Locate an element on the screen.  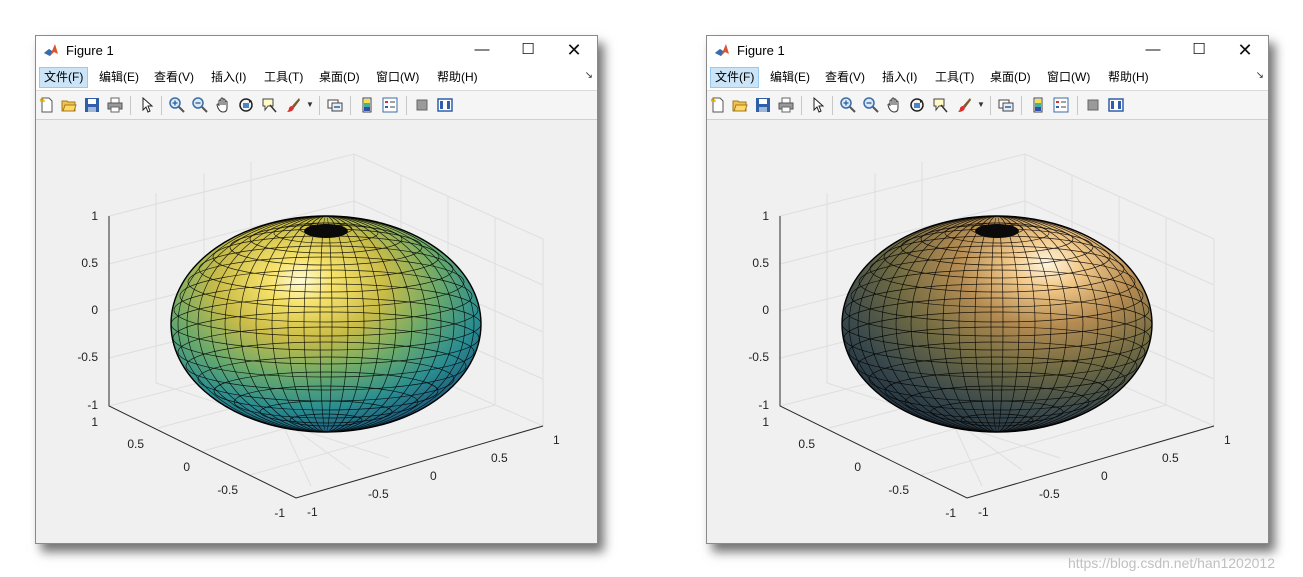
z-tick-label: 0.5 is located at coordinates (89, 263).